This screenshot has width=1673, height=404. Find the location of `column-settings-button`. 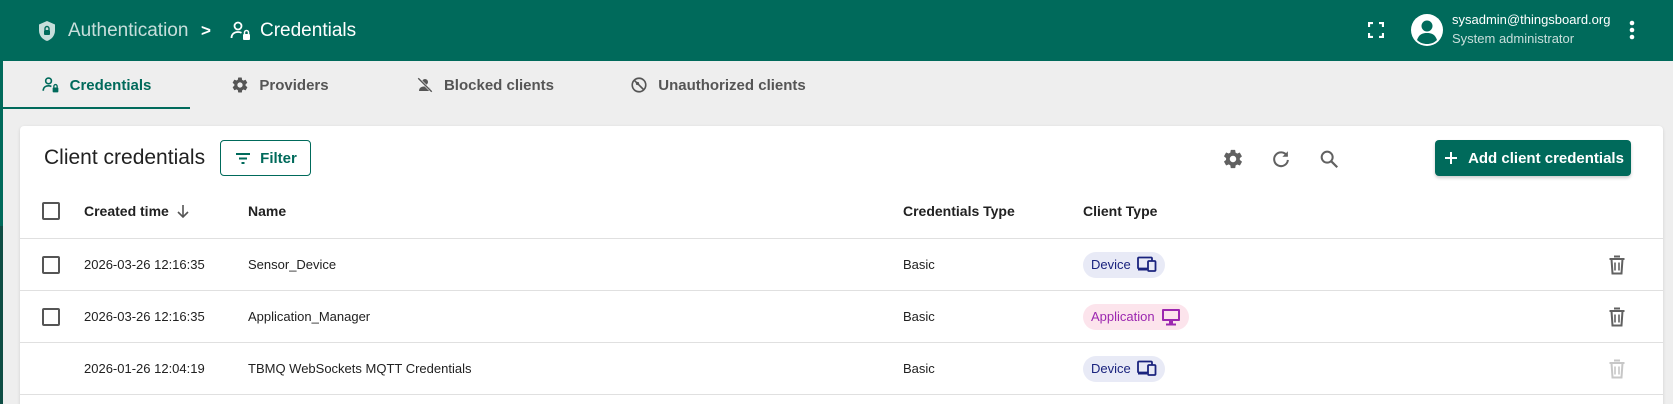

column-settings-button is located at coordinates (1233, 159).